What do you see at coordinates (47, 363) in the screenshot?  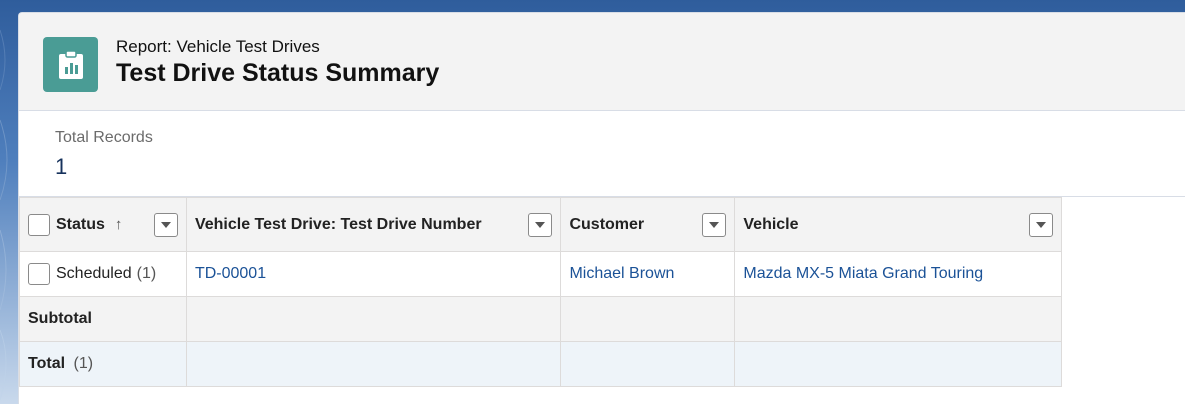 I see `total-label: Total` at bounding box center [47, 363].